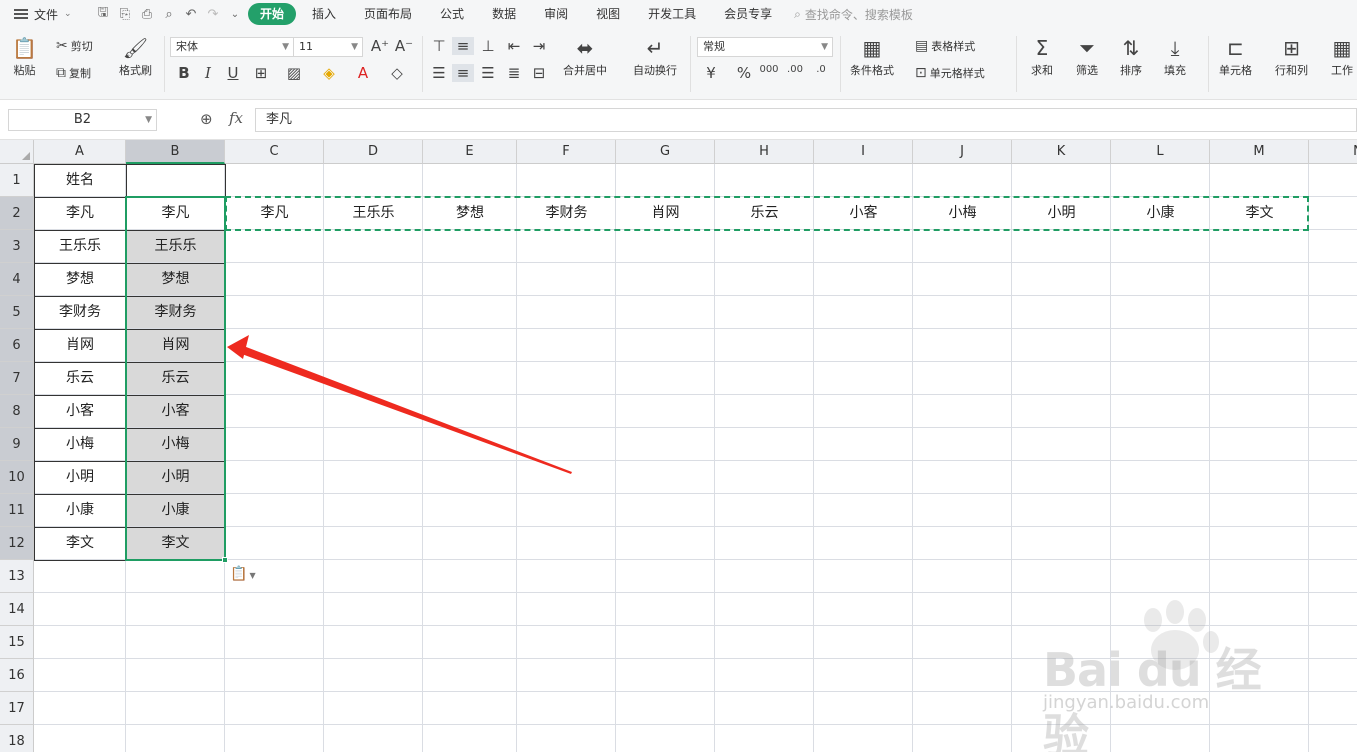 This screenshot has height=752, width=1357. I want to click on fill-color-icon: ◈, so click(329, 73).